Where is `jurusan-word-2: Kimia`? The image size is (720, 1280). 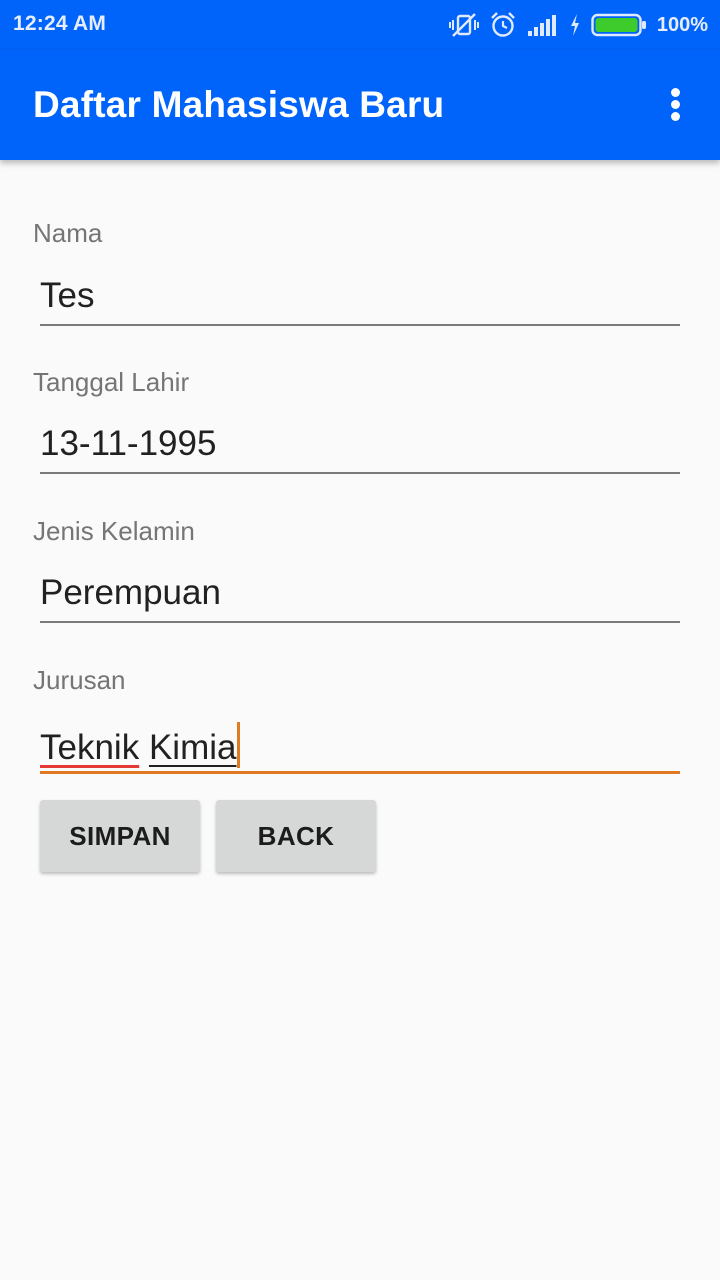
jurusan-word-2: Kimia is located at coordinates (192, 747).